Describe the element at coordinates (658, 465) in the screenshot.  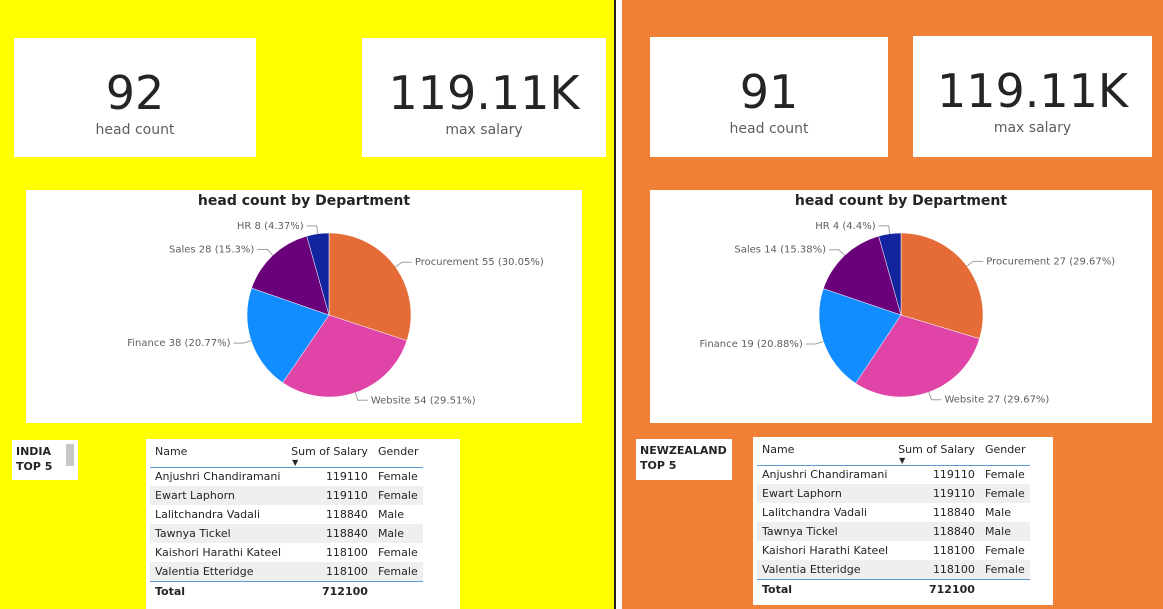
I see `top-label: TOP 5` at that location.